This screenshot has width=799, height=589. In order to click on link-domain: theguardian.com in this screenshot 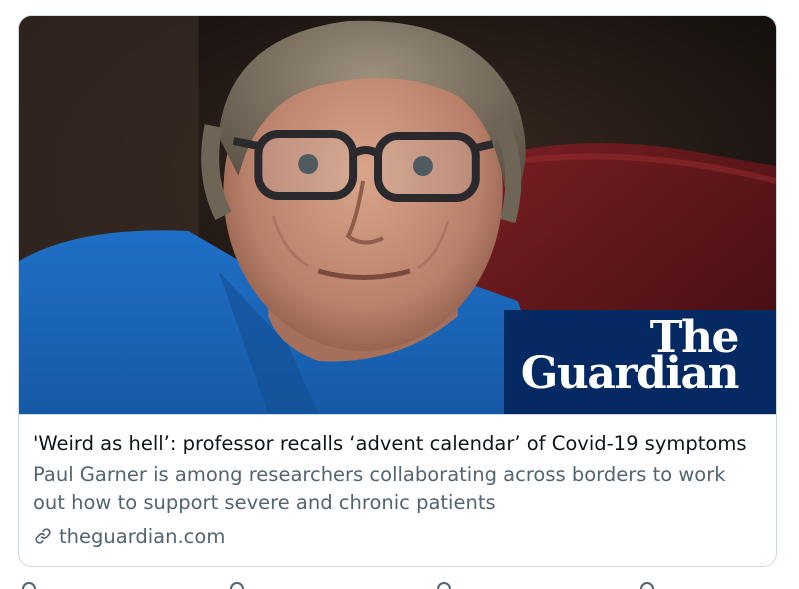, I will do `click(142, 536)`.